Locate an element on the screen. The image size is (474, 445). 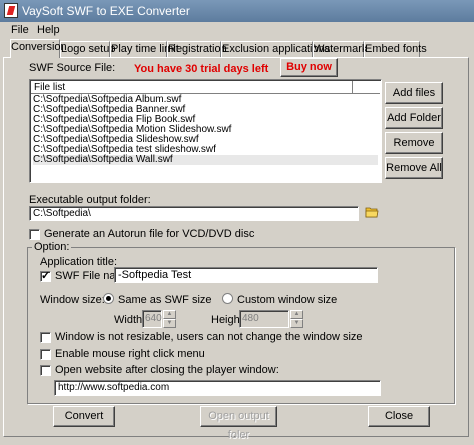
right-click-label: Enable mouse right click menu is located at coordinates (130, 354).